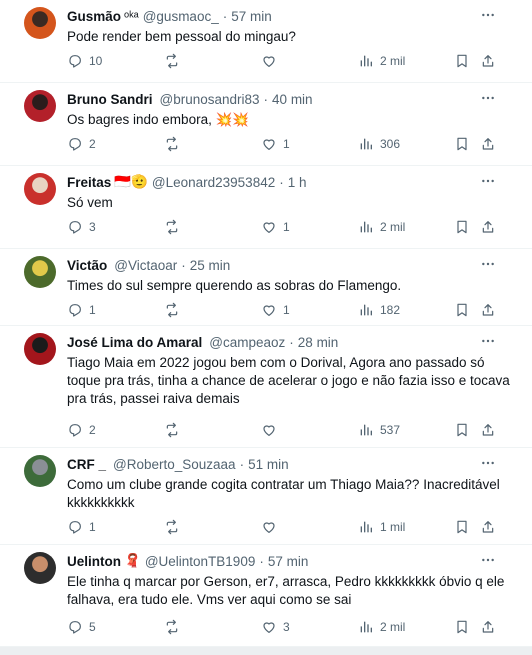  Describe the element at coordinates (286, 310) in the screenshot. I see `like-count: 1` at that location.